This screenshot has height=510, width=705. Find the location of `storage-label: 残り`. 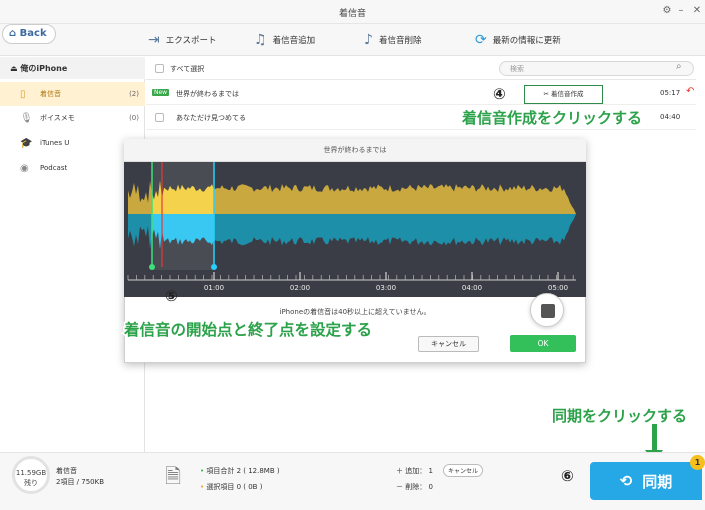

storage-label: 残り is located at coordinates (31, 483).